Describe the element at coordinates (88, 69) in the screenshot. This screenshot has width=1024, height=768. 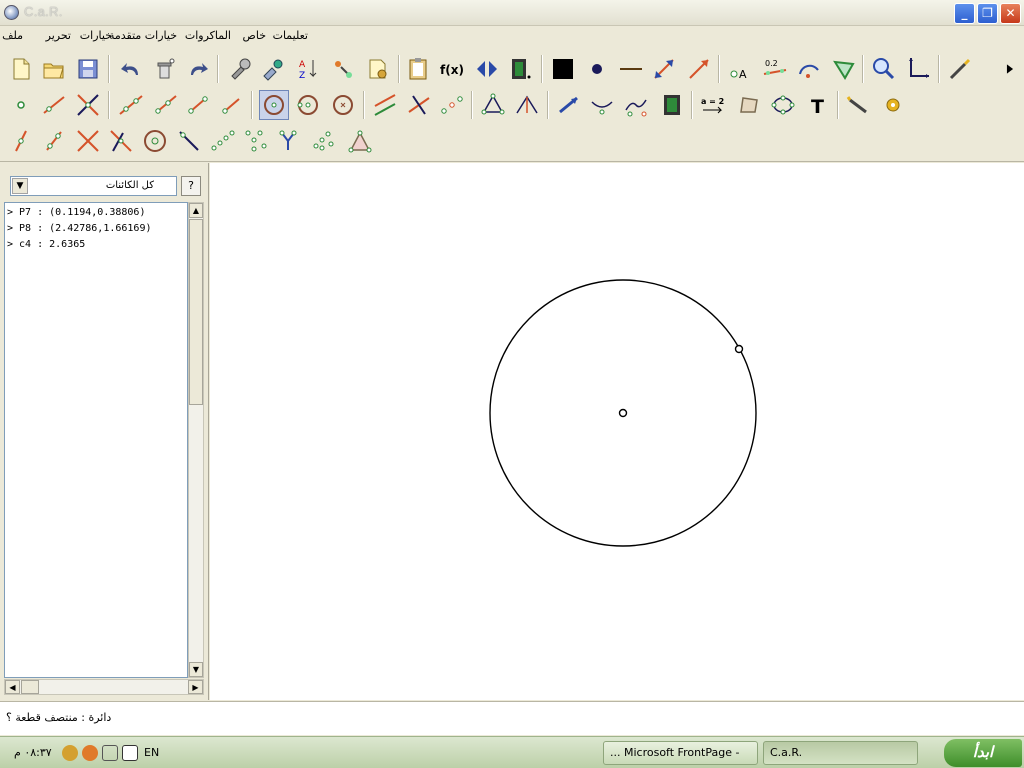
I see `save-icon` at that location.